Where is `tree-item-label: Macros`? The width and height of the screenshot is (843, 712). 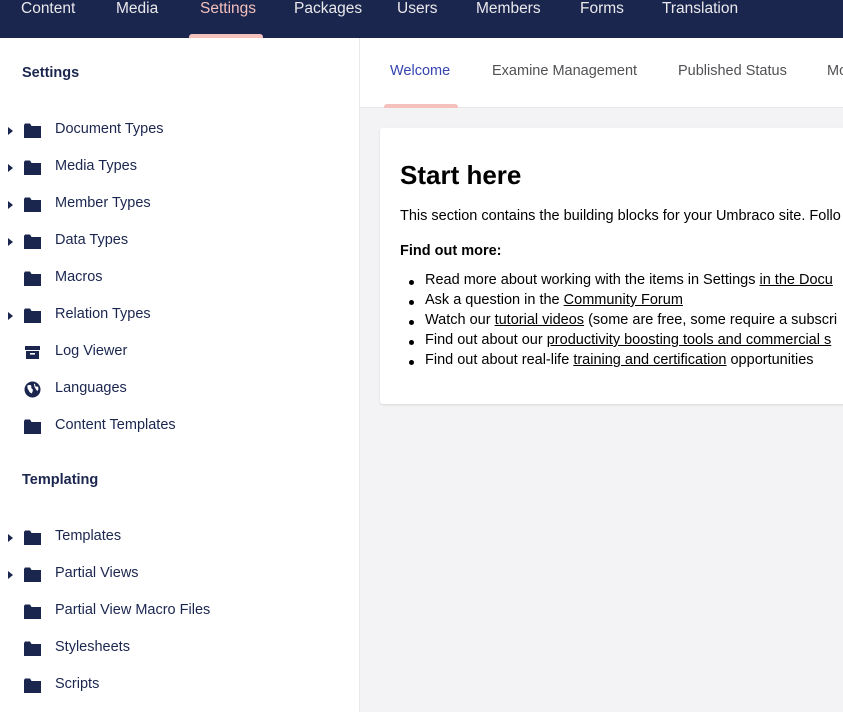 tree-item-label: Macros is located at coordinates (79, 277).